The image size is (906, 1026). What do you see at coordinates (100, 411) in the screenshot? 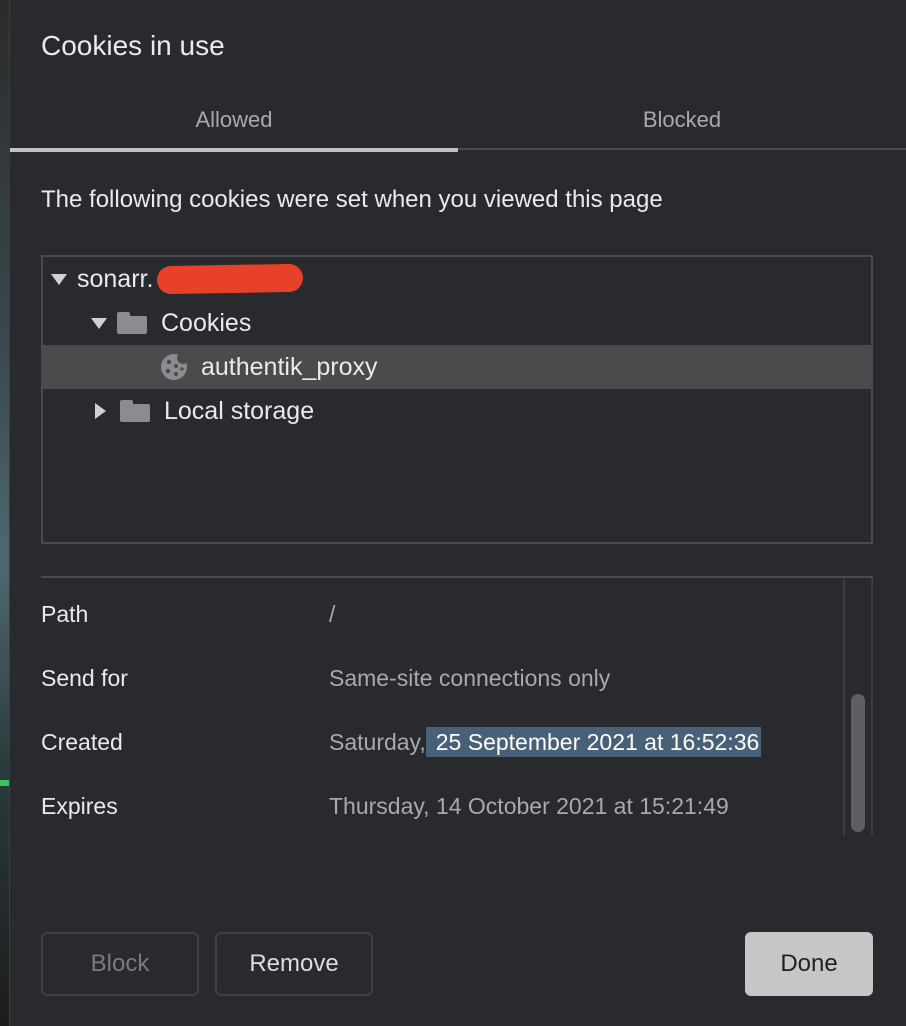
I see `triangle-right-icon` at bounding box center [100, 411].